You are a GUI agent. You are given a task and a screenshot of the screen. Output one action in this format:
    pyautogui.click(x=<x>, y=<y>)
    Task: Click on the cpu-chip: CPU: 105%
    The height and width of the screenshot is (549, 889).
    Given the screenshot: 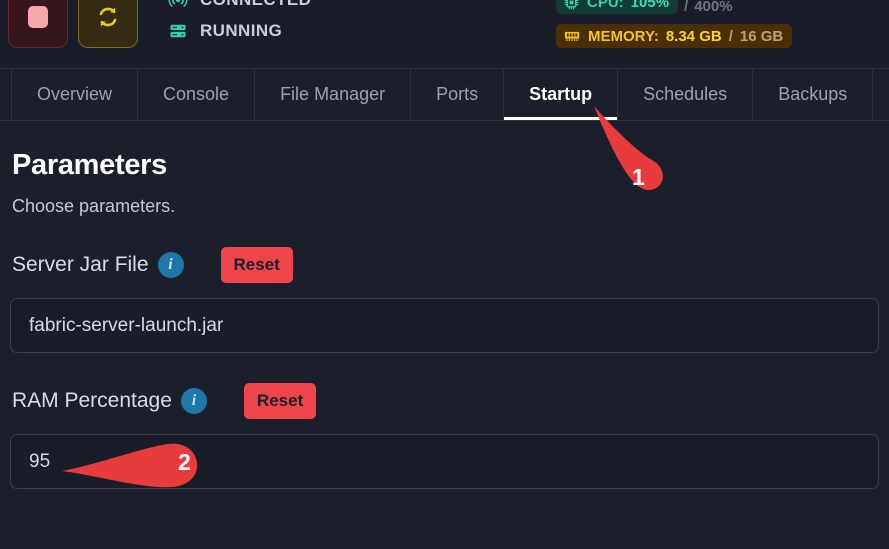 What is the action you would take?
    pyautogui.click(x=617, y=7)
    